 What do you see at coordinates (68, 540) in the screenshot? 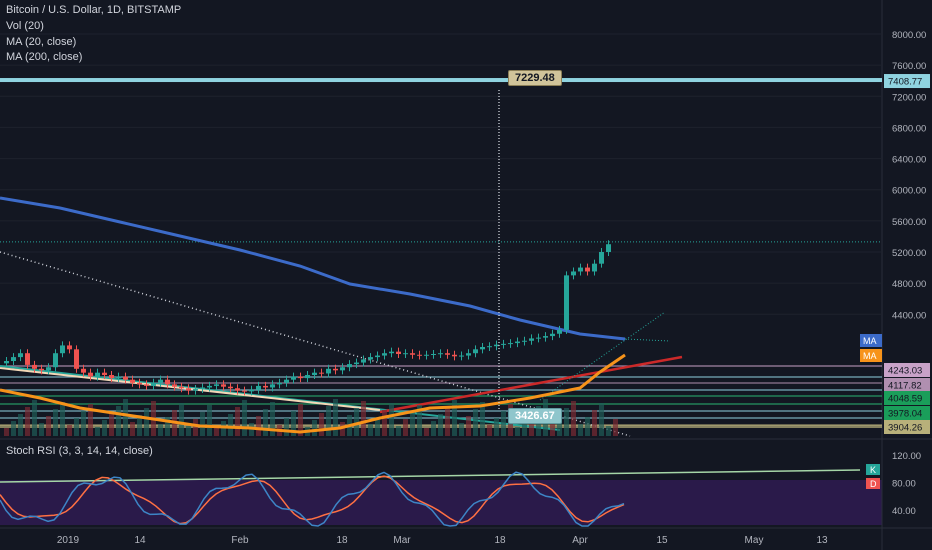
I see `x-tick-label: 2019` at bounding box center [68, 540].